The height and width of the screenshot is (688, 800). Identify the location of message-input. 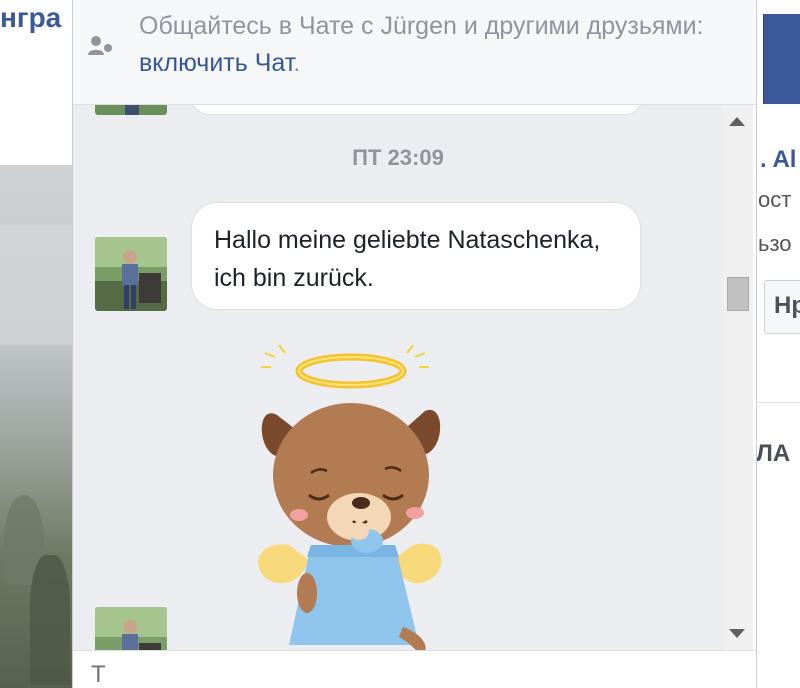
(391, 674).